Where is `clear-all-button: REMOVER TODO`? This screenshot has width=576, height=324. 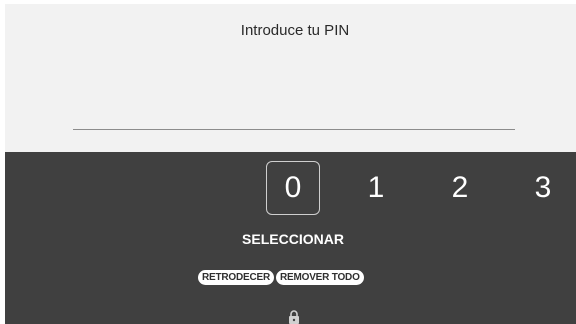
clear-all-button: REMOVER TODO is located at coordinates (320, 277).